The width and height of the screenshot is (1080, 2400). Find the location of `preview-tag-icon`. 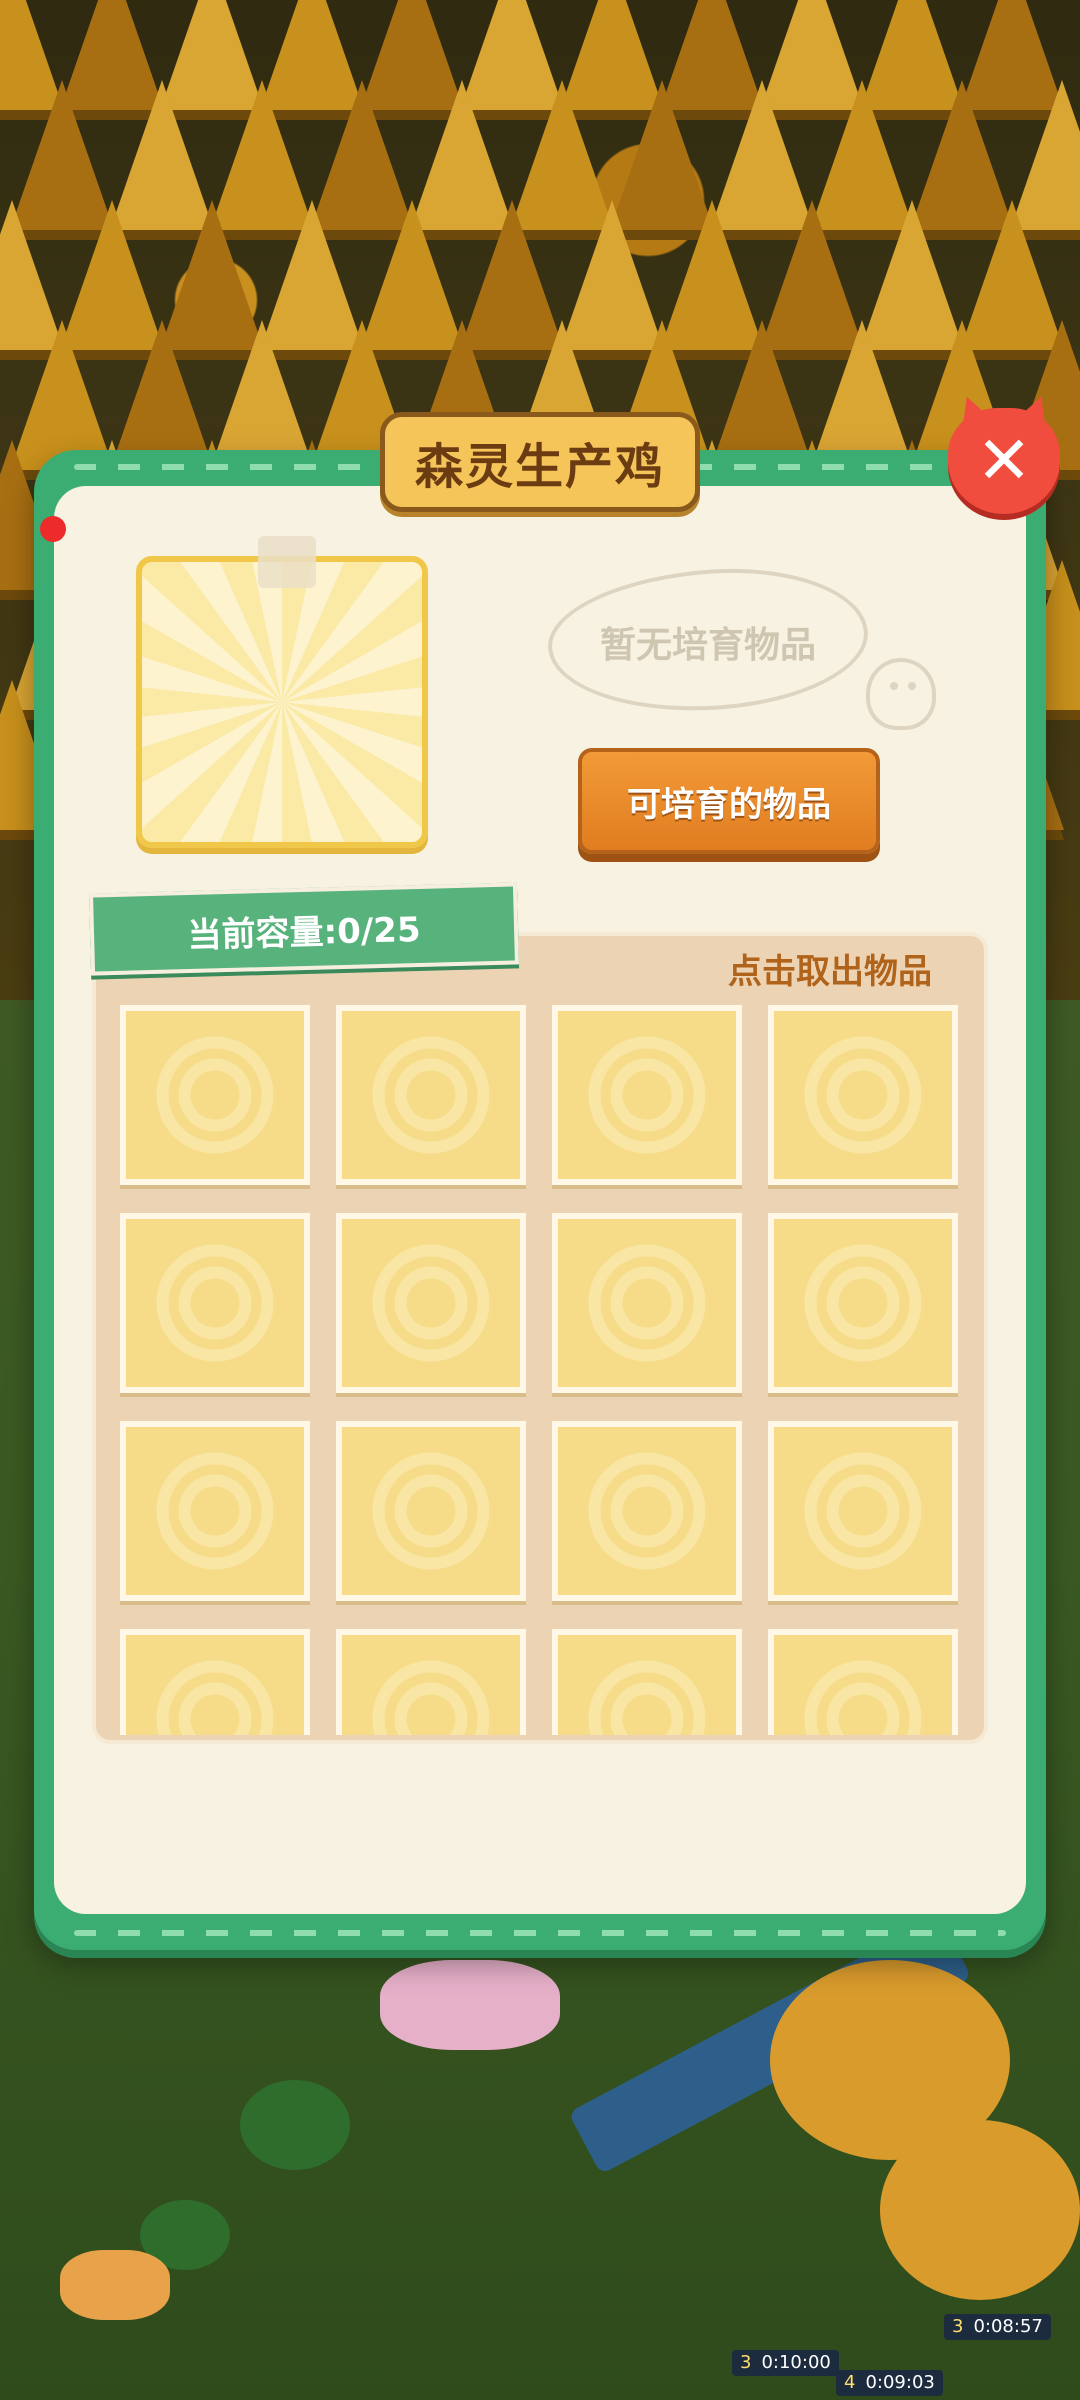

preview-tag-icon is located at coordinates (287, 562).